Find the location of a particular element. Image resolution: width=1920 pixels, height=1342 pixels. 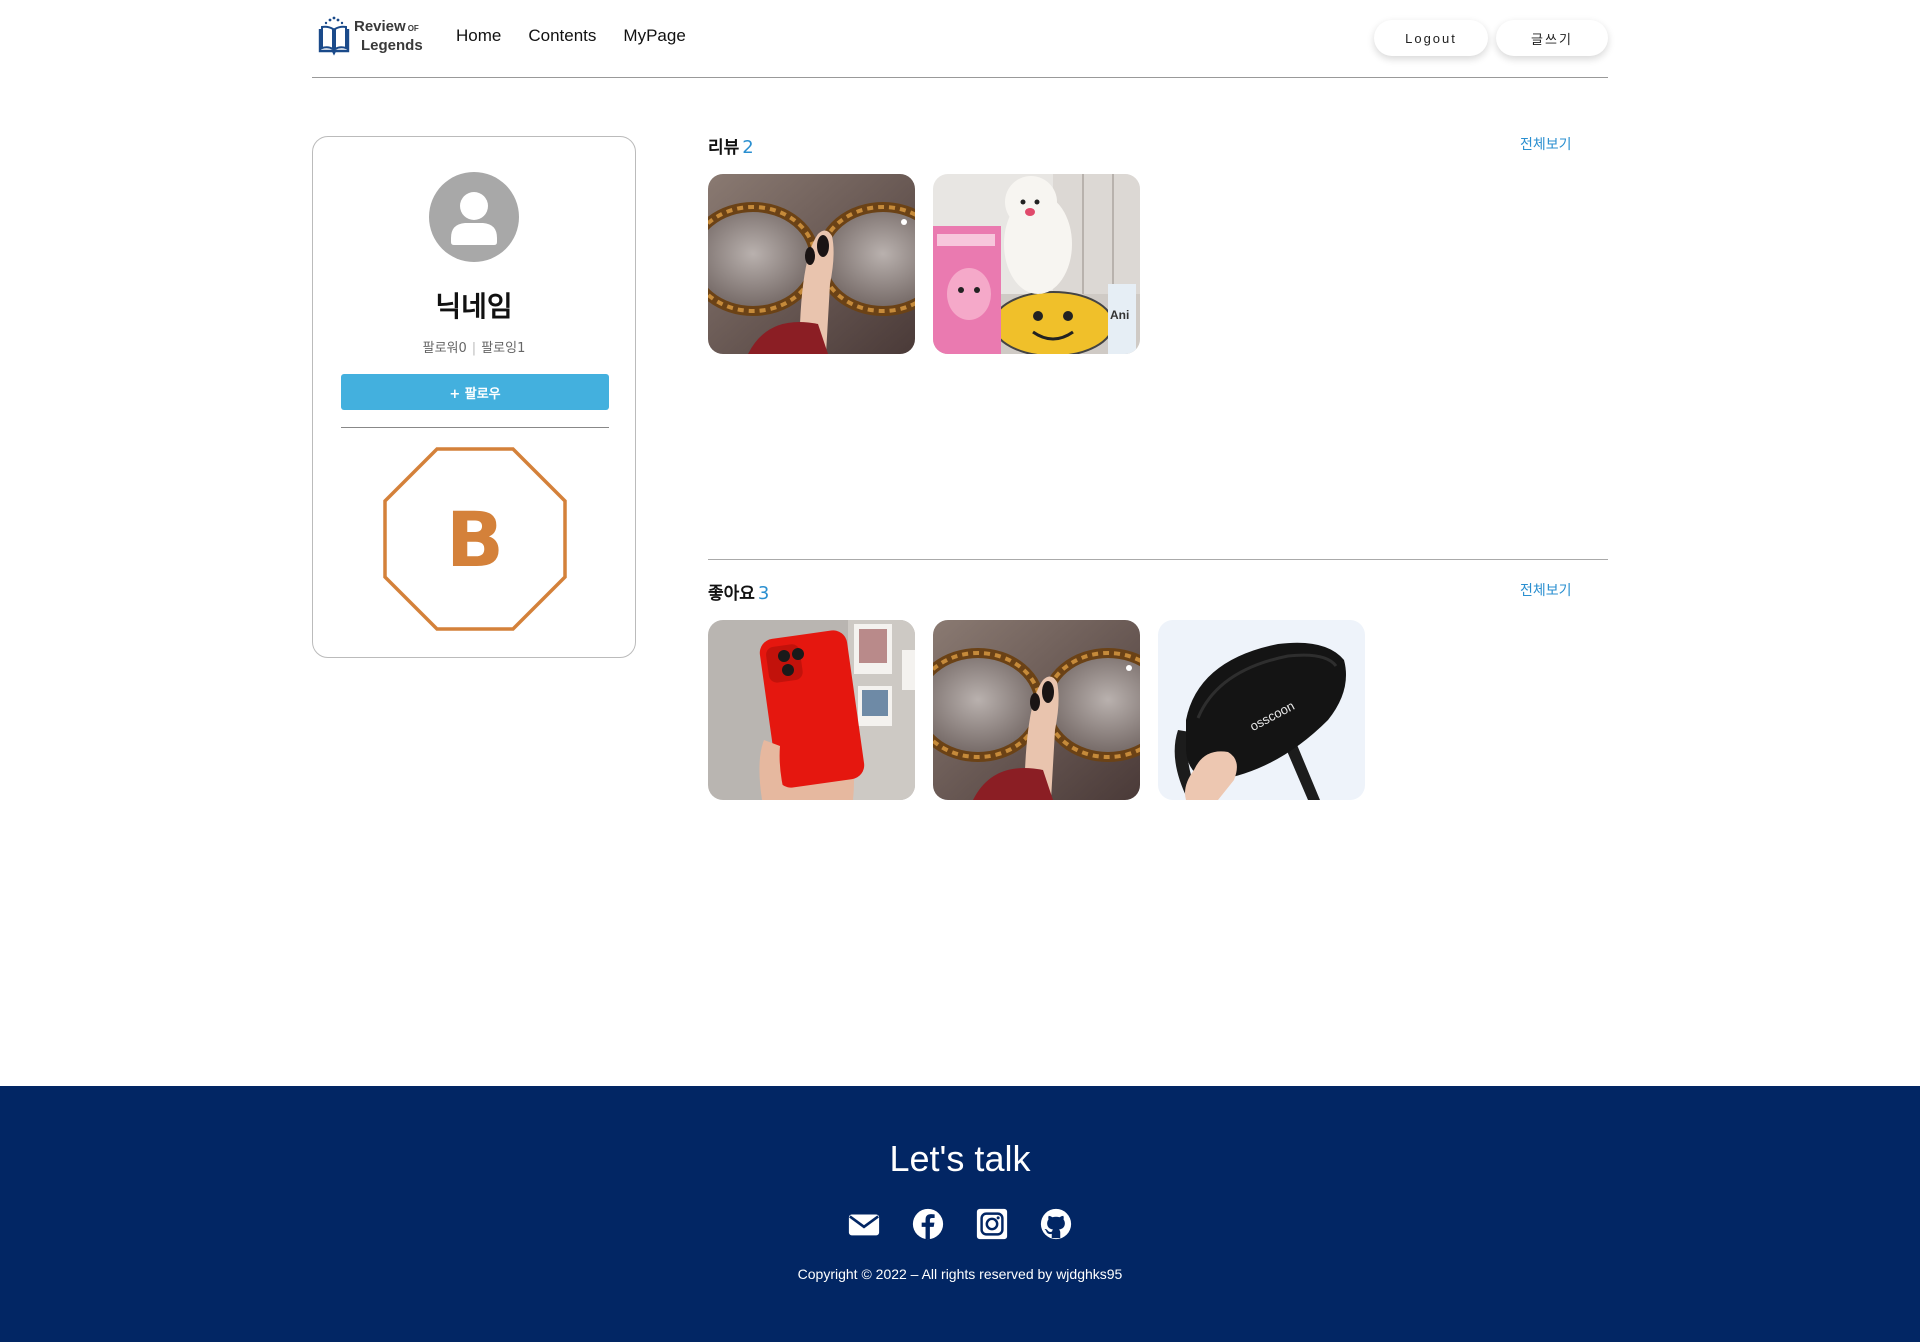

svg-text: Ani is located at coordinates (1119, 315).